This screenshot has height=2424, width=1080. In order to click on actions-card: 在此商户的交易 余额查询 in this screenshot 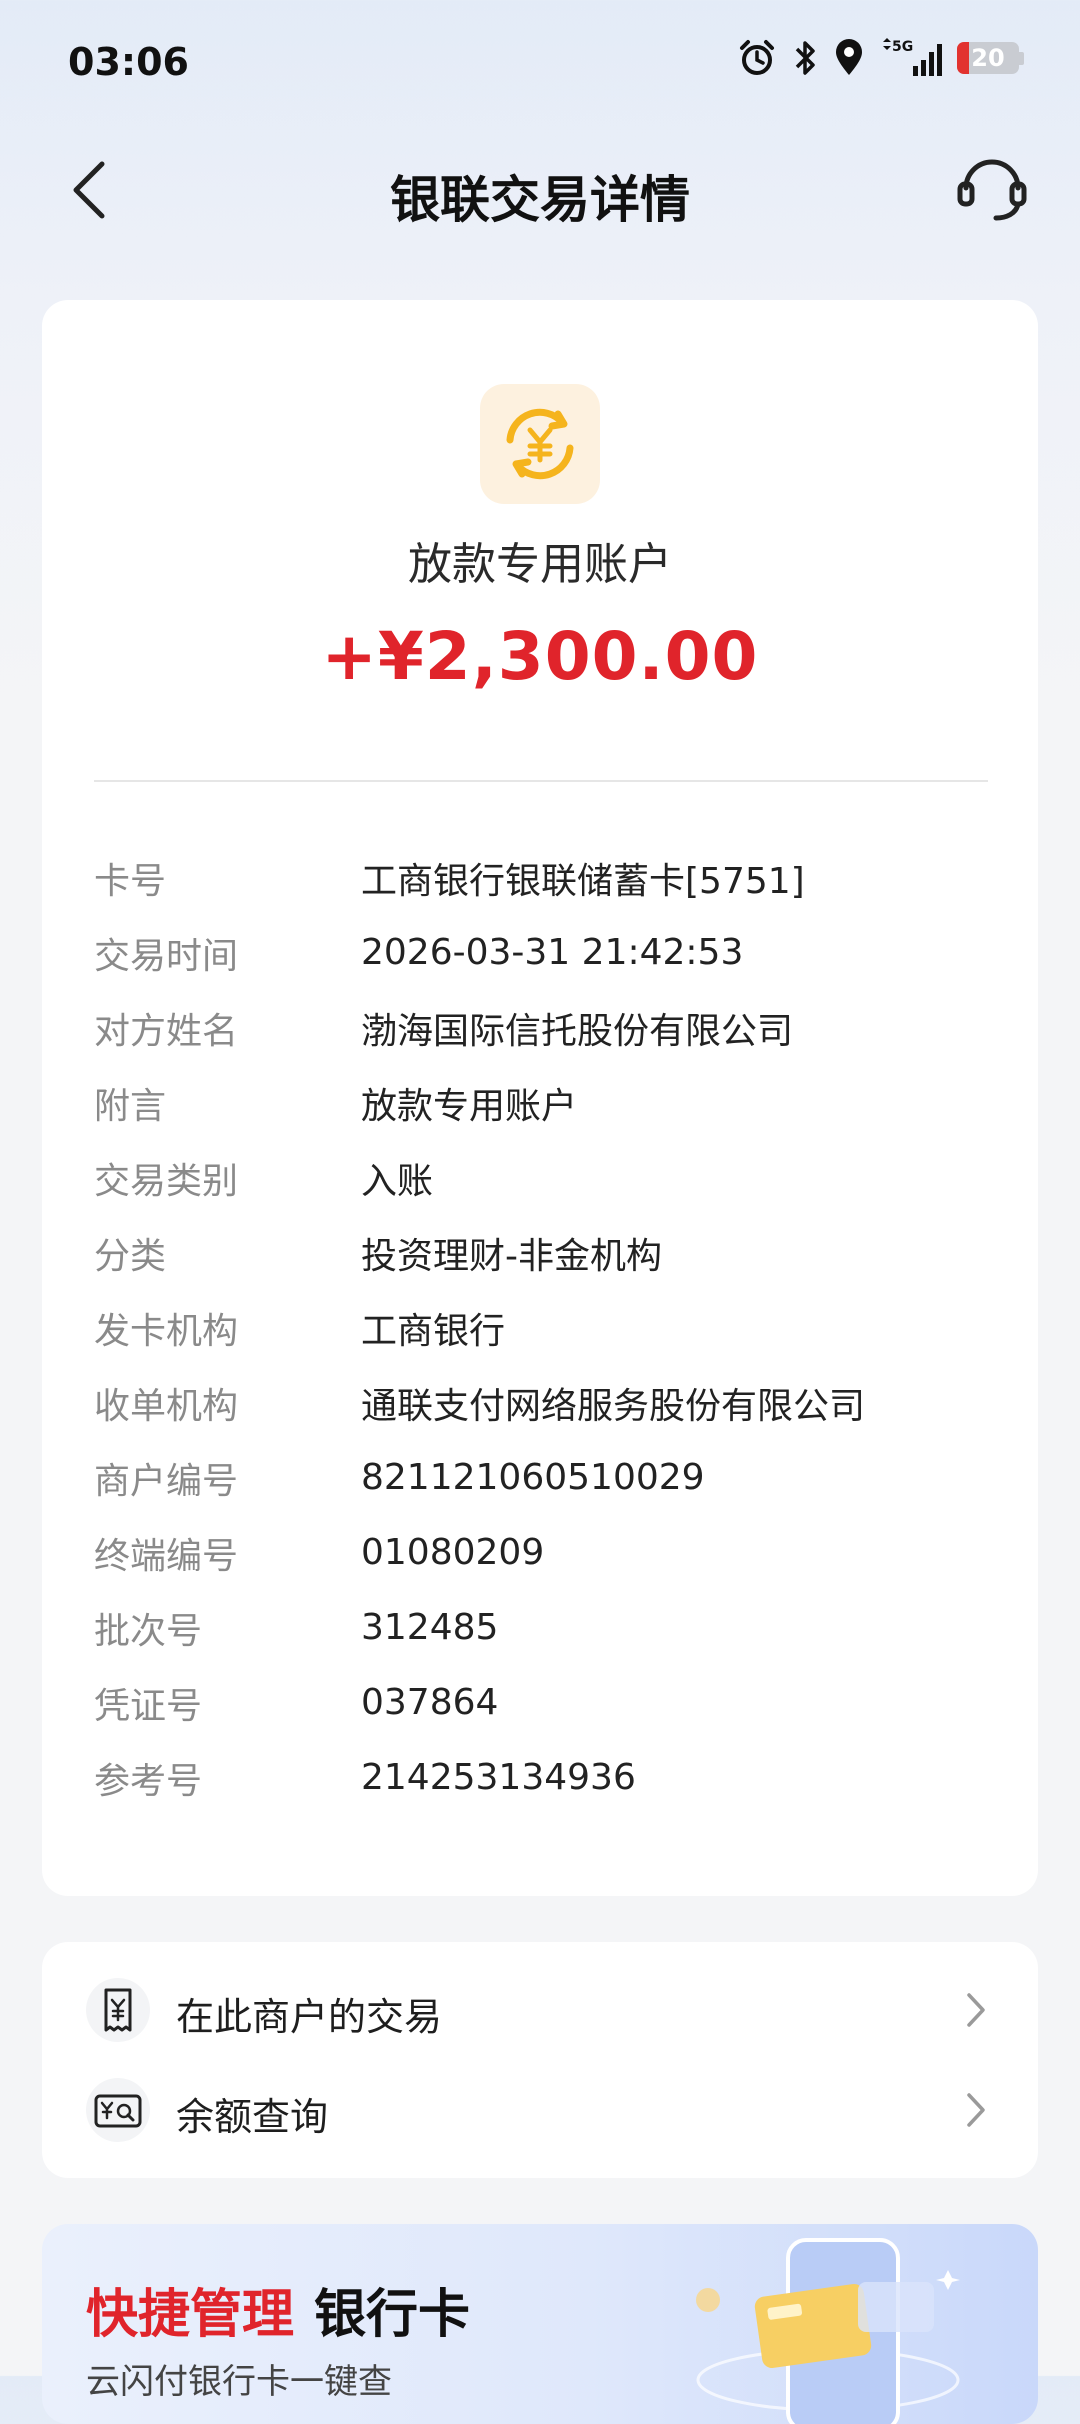, I will do `click(540, 2060)`.